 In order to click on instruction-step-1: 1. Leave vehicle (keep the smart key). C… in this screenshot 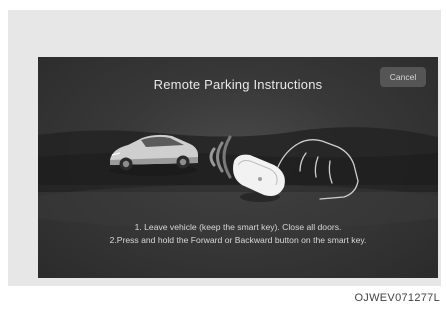, I will do `click(238, 227)`.